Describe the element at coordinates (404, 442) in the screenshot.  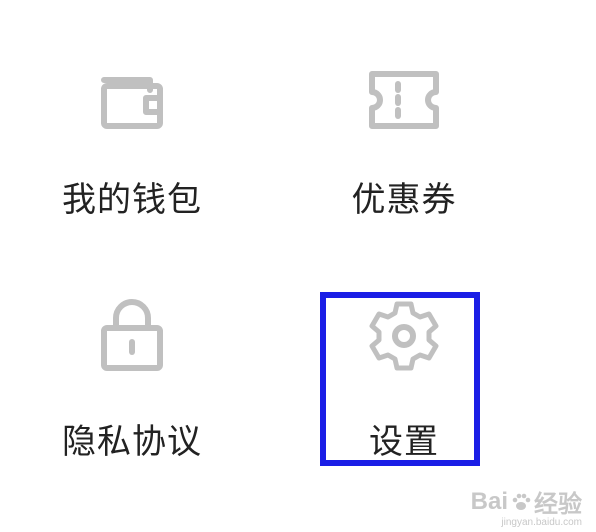
I see `menu-item-settings-label: 设置` at that location.